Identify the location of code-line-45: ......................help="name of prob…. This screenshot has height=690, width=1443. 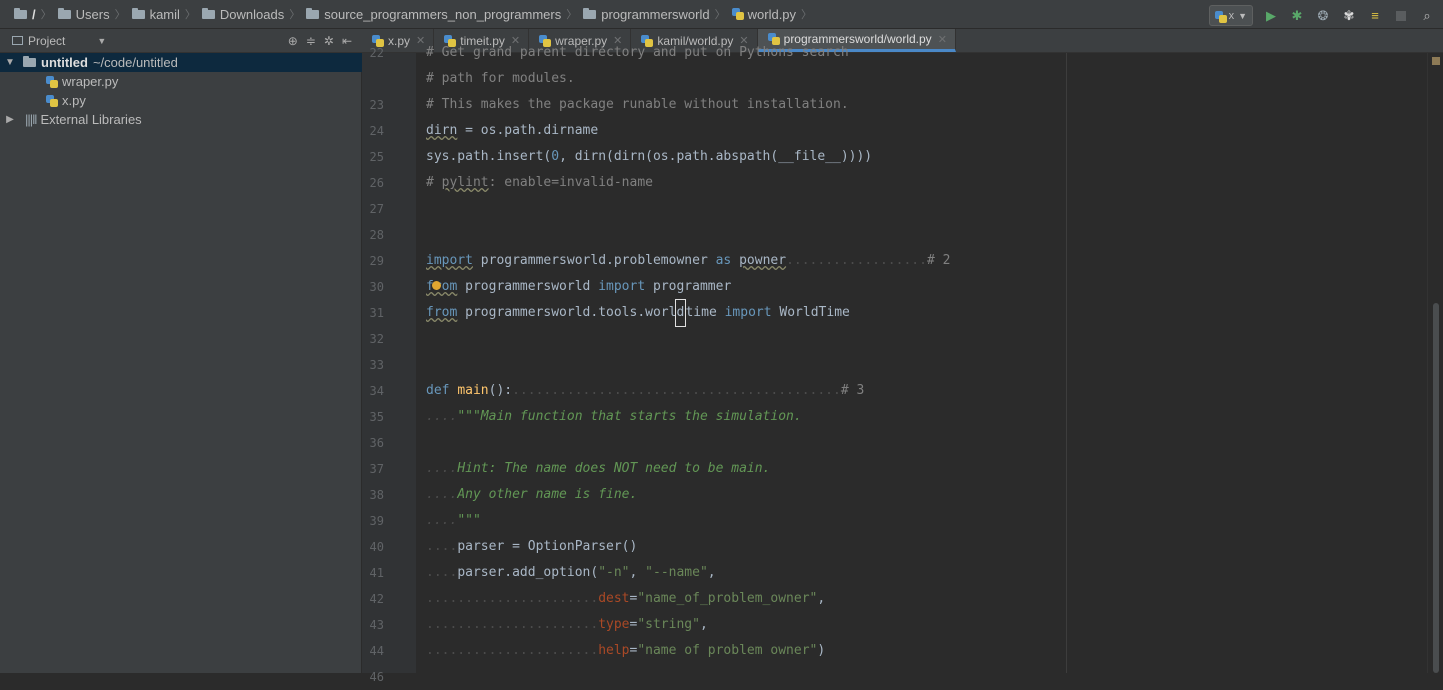
(626, 650).